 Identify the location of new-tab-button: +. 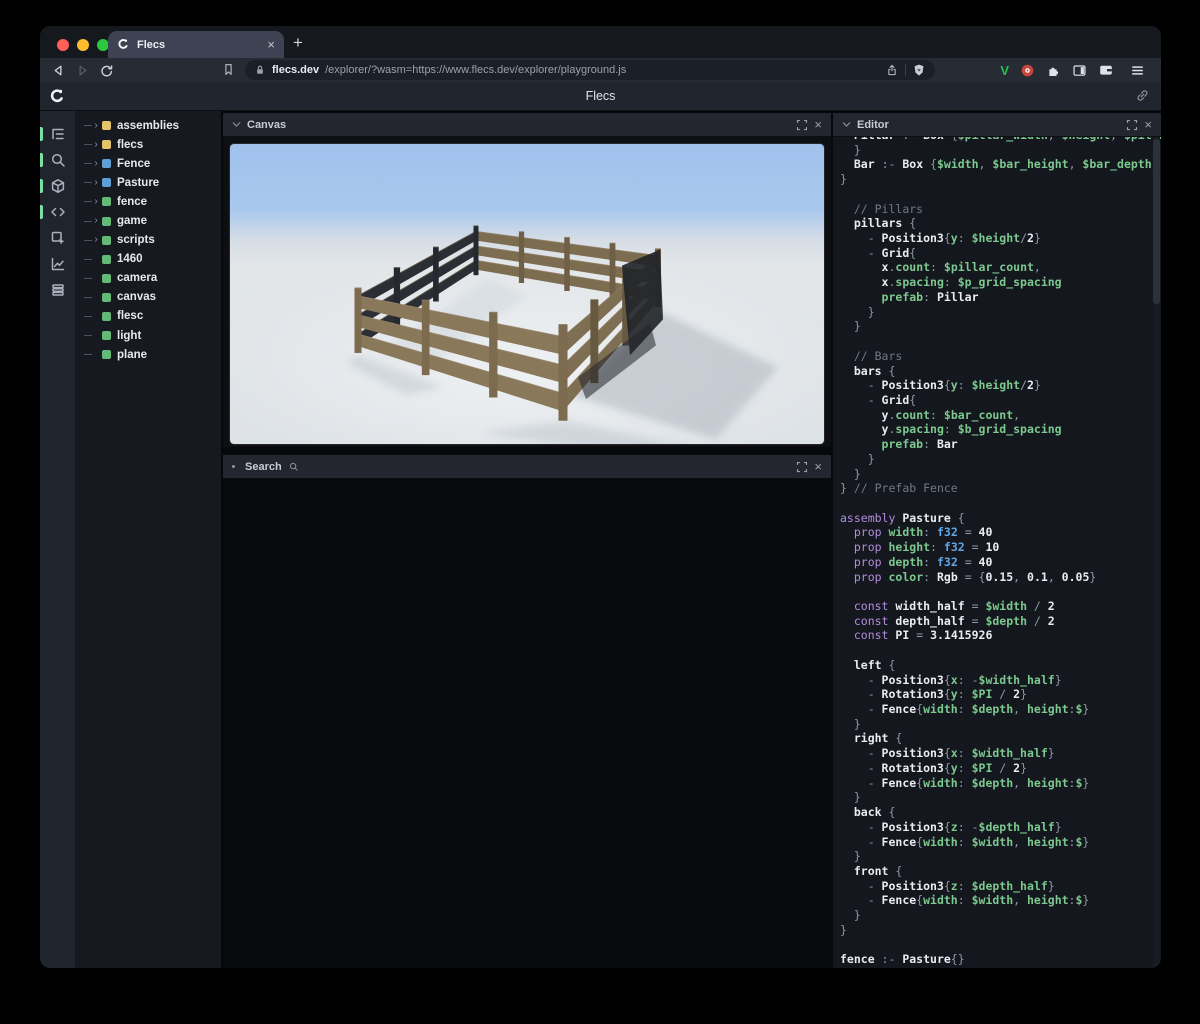
(298, 43).